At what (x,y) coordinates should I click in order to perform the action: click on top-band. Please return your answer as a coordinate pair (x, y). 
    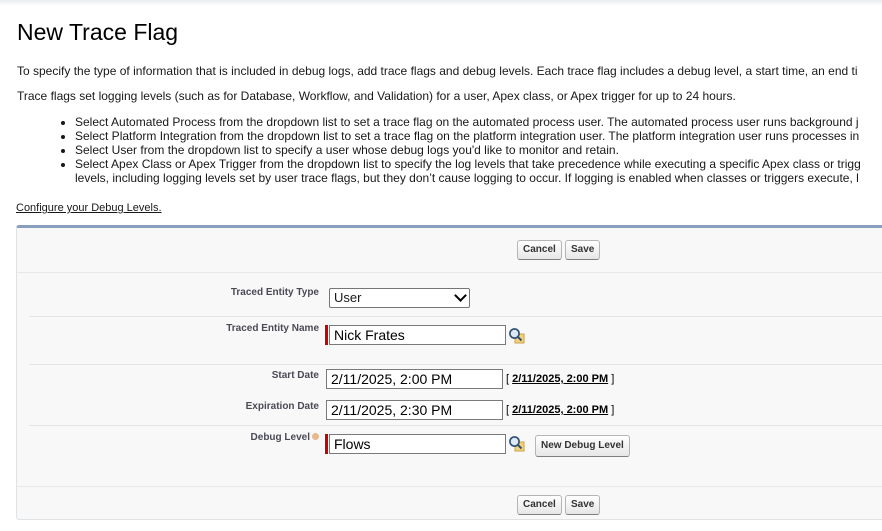
    Looking at the image, I should click on (441, 3).